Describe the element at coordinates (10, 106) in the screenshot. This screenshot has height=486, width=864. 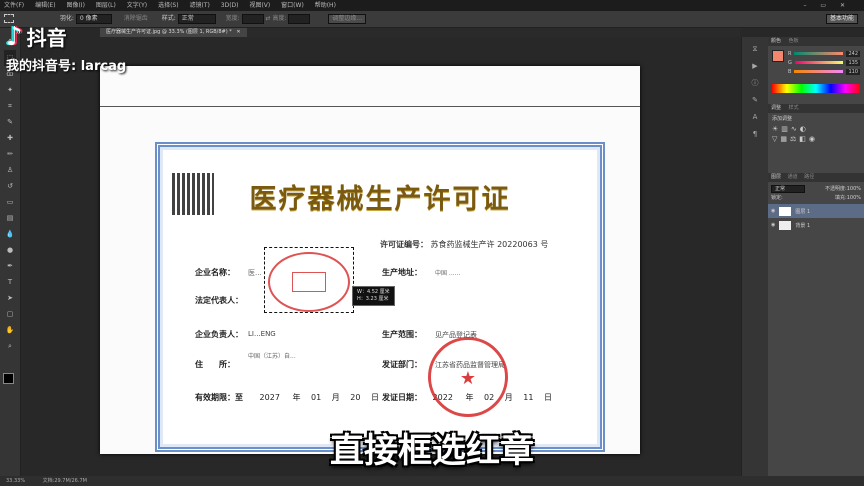
I see `crop-tool-icon: ⌗` at that location.